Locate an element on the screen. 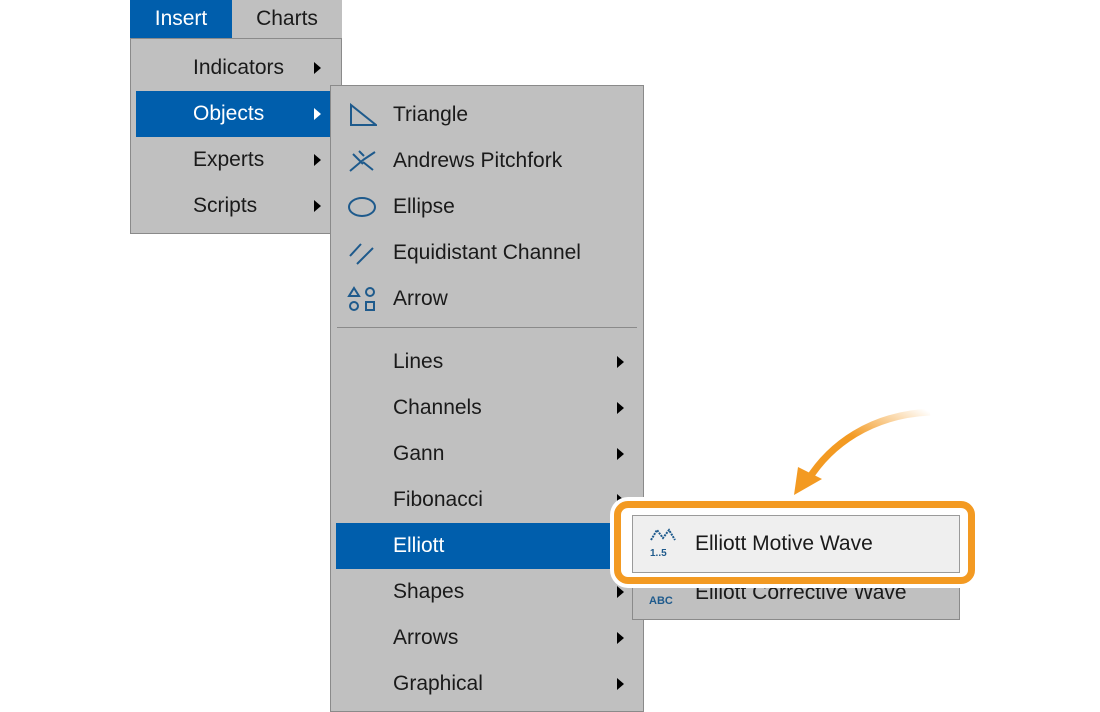 The width and height of the screenshot is (1100, 712). menu-item-experts: Experts is located at coordinates (236, 160).